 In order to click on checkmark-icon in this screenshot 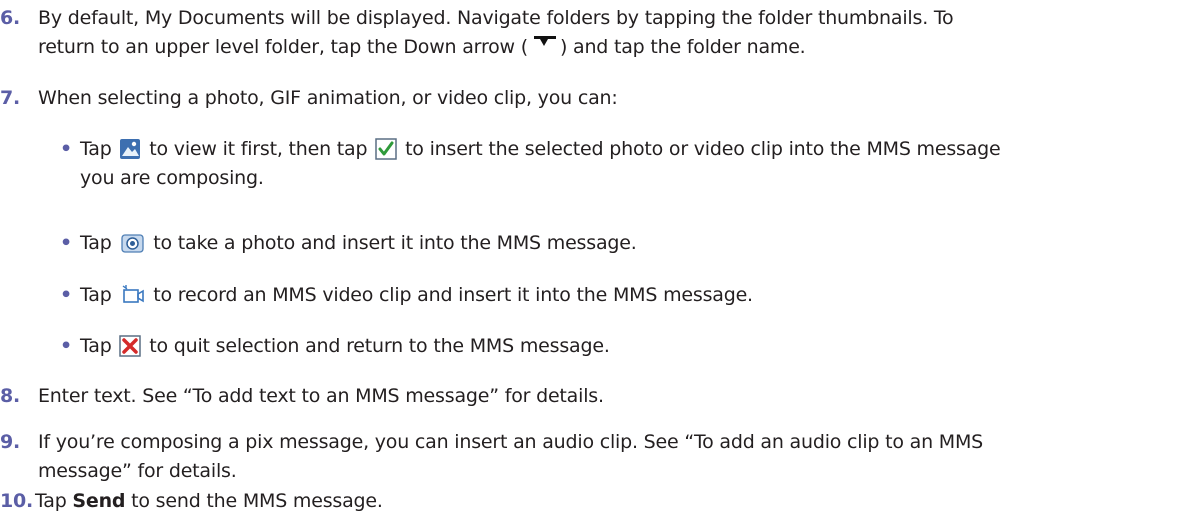, I will do `click(386, 149)`.